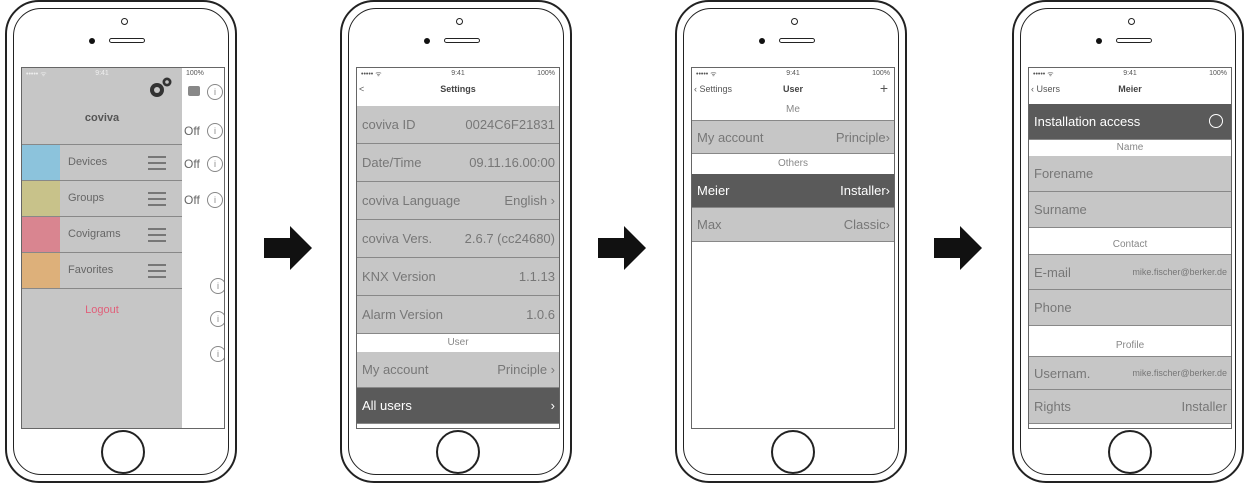  Describe the element at coordinates (1130, 122) in the screenshot. I see `row-installation-access: Installation access` at that location.